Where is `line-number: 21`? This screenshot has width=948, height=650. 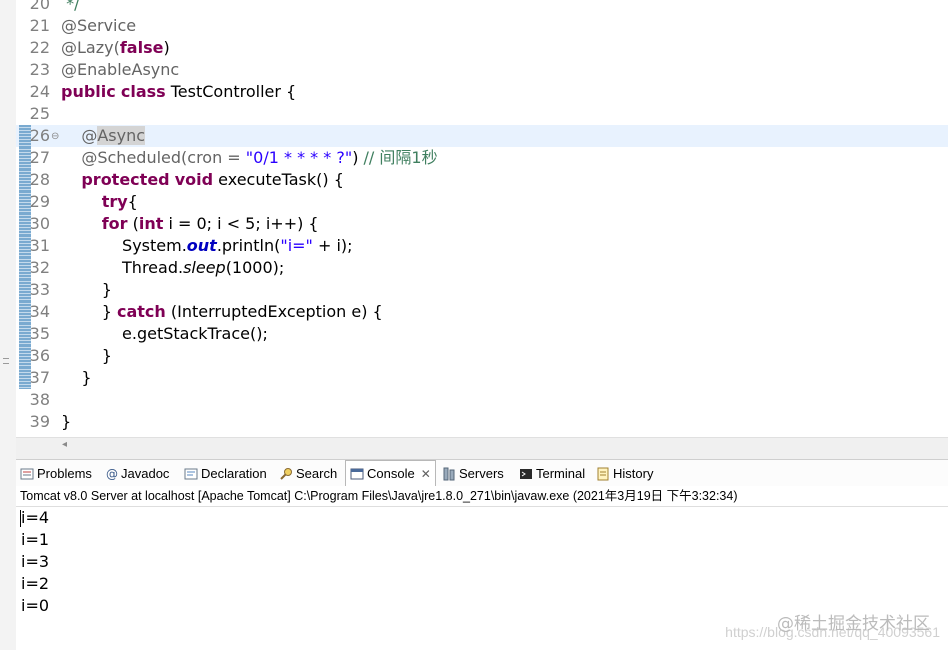 line-number: 21 is located at coordinates (39, 25).